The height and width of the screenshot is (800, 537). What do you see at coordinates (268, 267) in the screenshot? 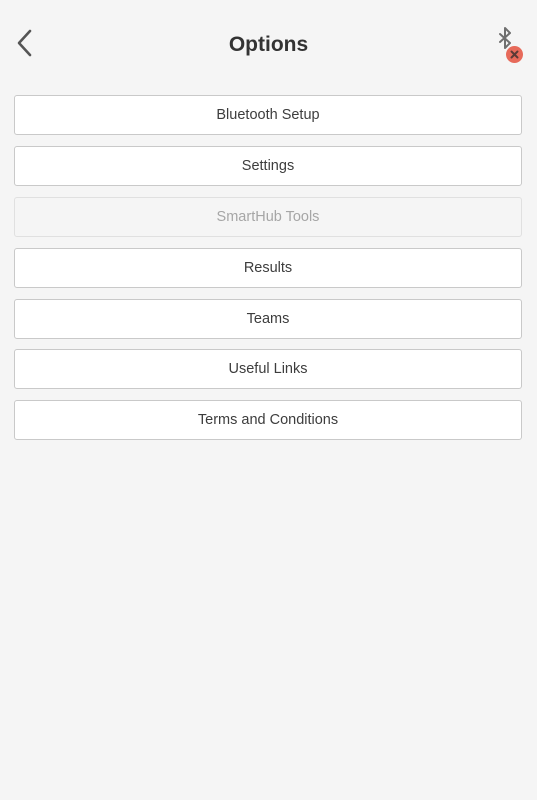
I see `results-button: Results` at bounding box center [268, 267].